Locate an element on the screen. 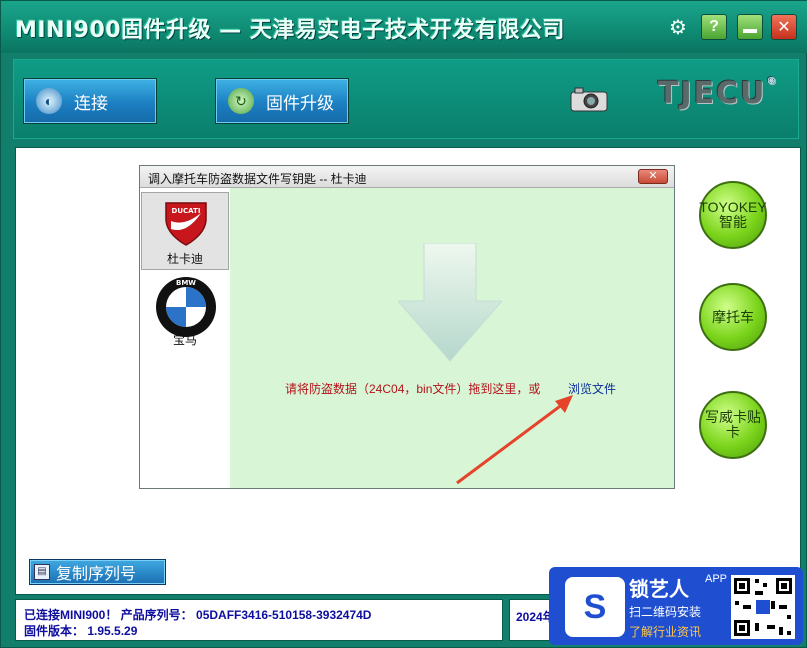 The width and height of the screenshot is (807, 648). brand-item-bmw: BMW 宝马 is located at coordinates (185, 311).